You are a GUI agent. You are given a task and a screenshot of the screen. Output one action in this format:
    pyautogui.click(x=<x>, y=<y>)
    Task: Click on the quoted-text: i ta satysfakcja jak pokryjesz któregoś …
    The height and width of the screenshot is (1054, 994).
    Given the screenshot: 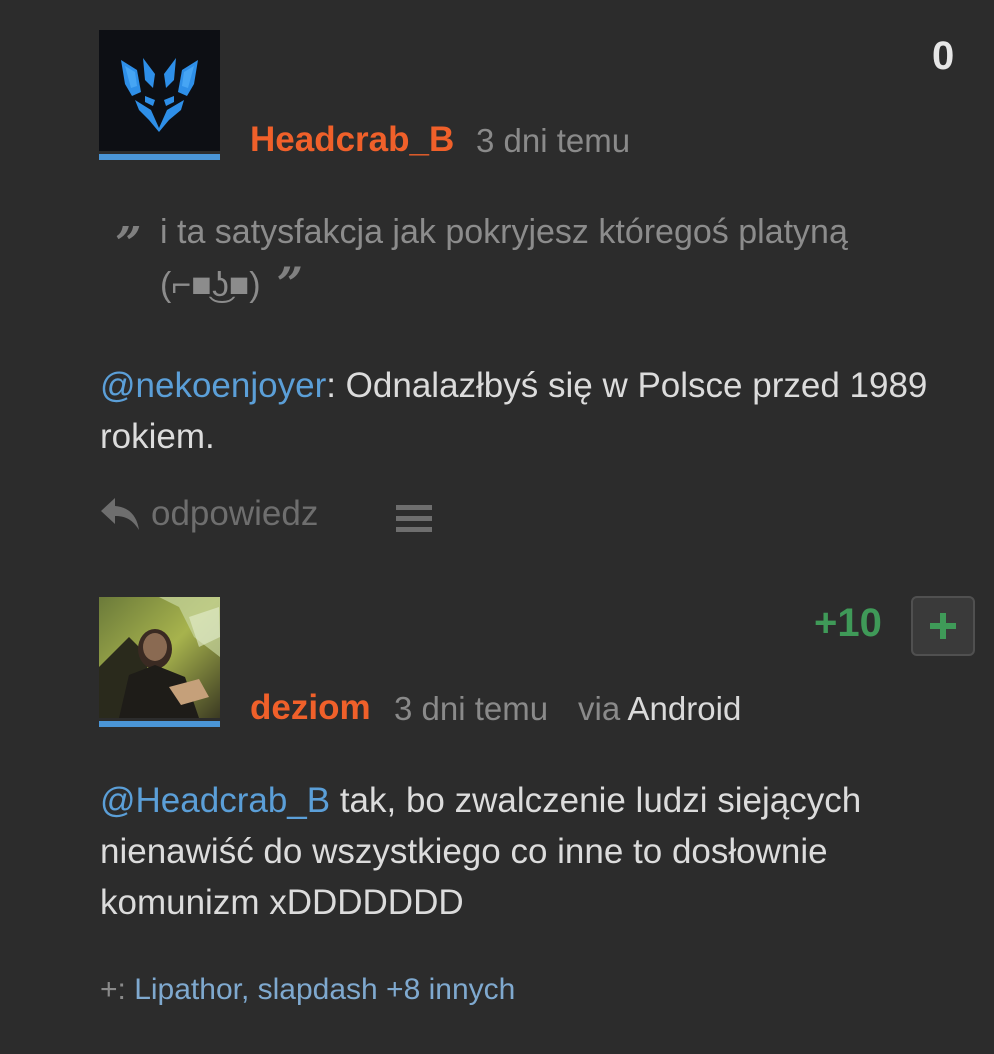 What is the action you would take?
    pyautogui.click(x=510, y=258)
    